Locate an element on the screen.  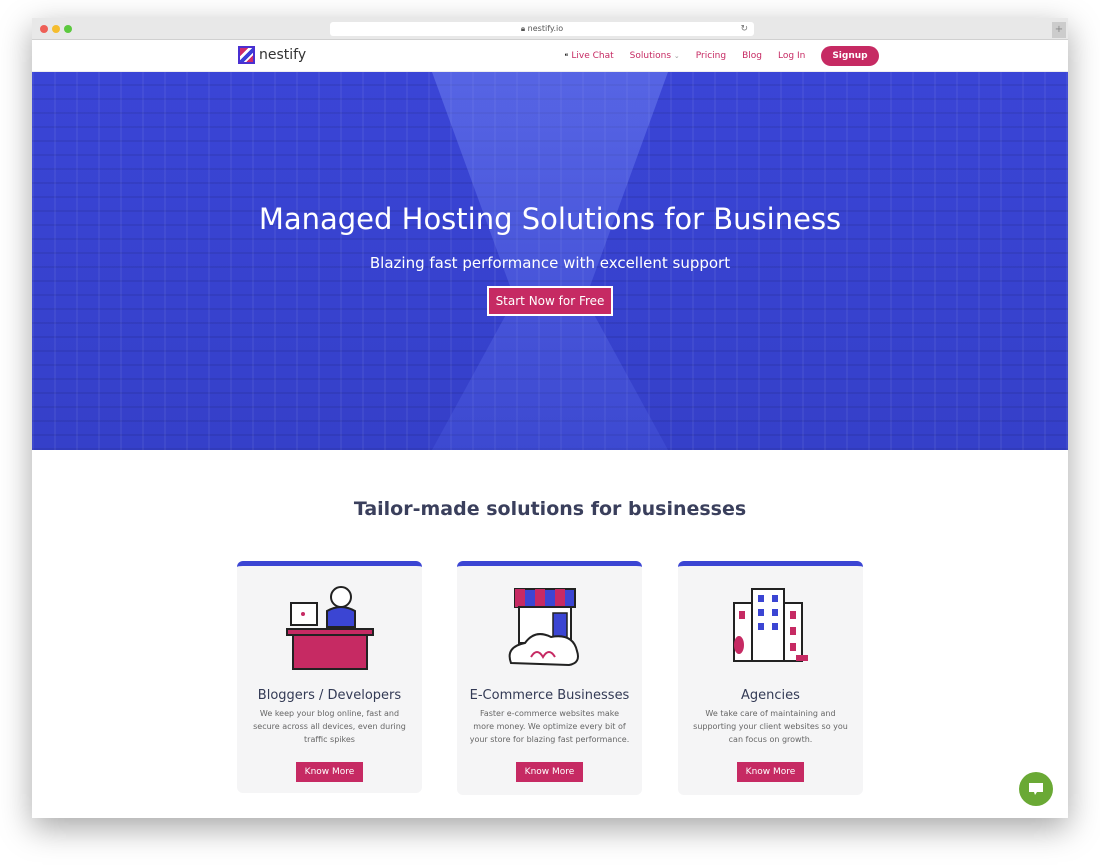
buildings-icon is located at coordinates (770, 628).